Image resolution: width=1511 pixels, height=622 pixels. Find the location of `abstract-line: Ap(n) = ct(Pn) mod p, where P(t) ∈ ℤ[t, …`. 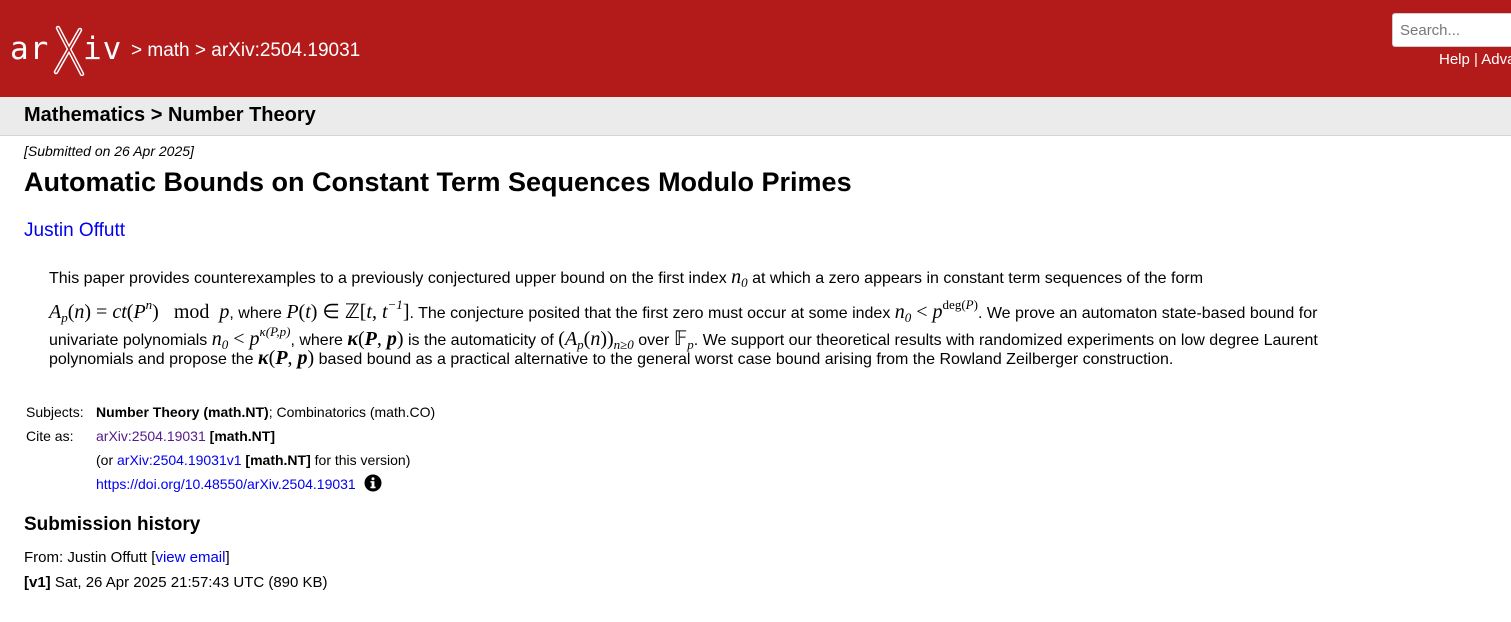

abstract-line: Ap(n) = ct(Pn) mod p, where P(t) ∈ ℤ[t, … is located at coordinates (759, 308).